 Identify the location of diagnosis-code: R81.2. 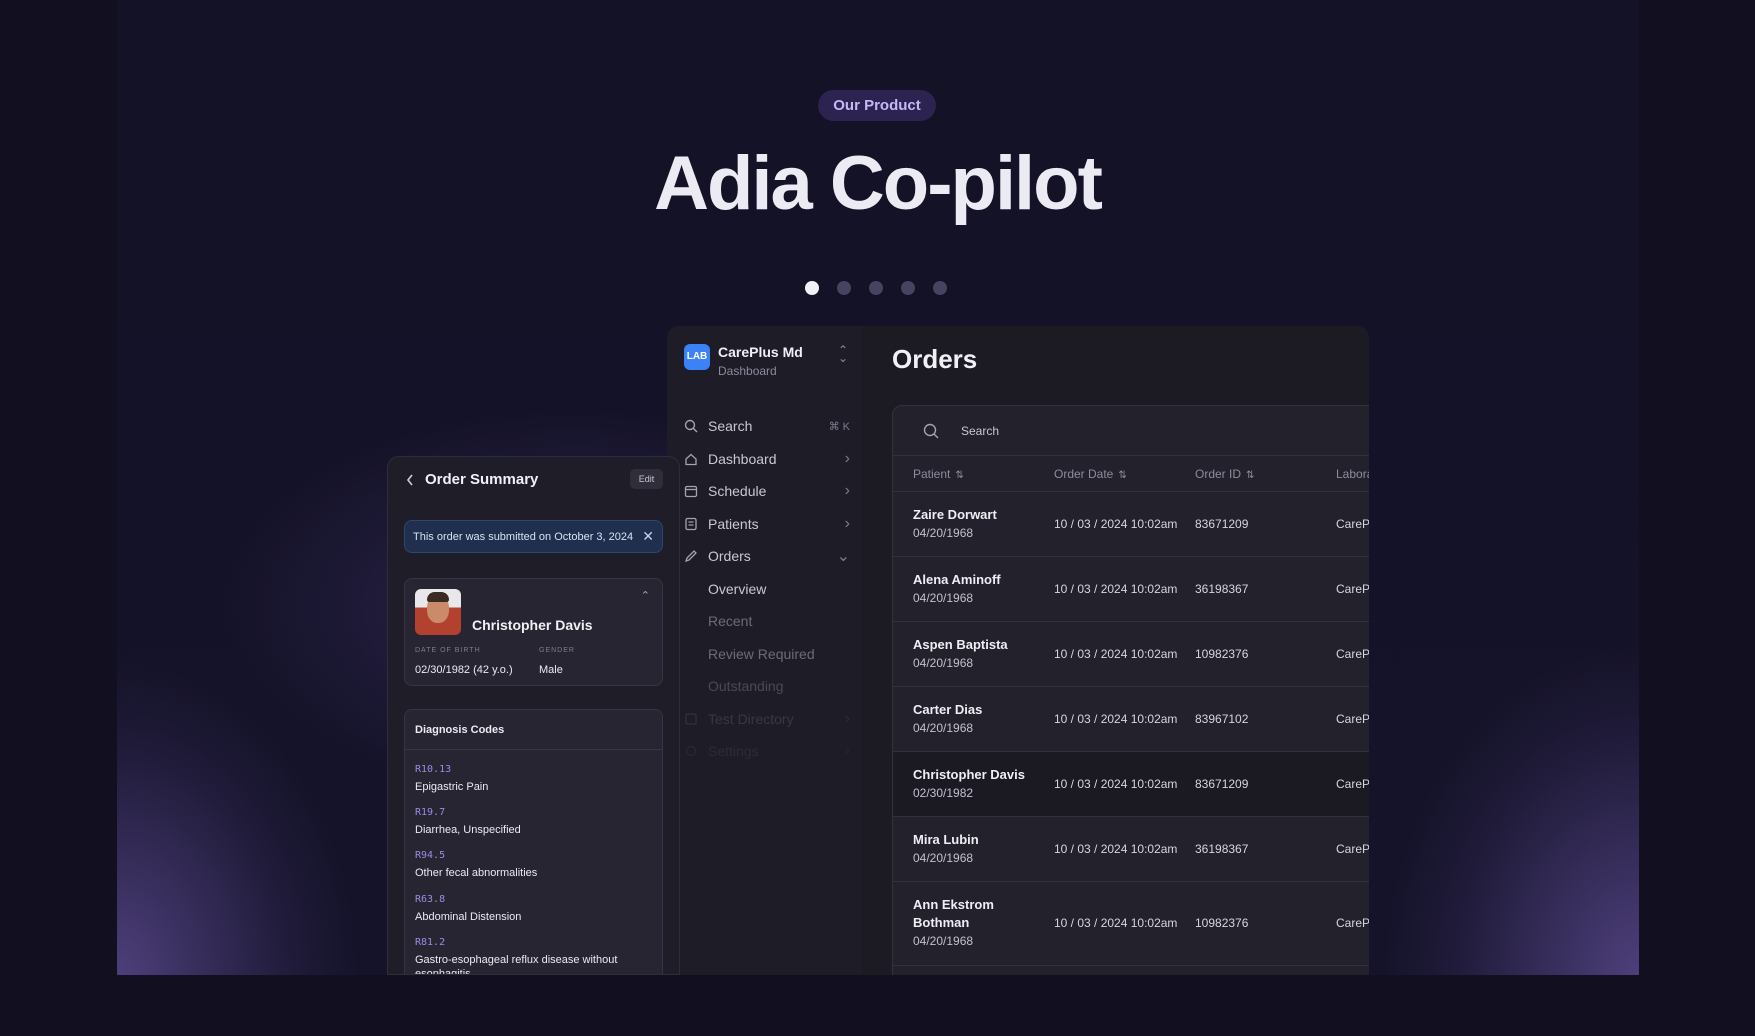
(430, 942).